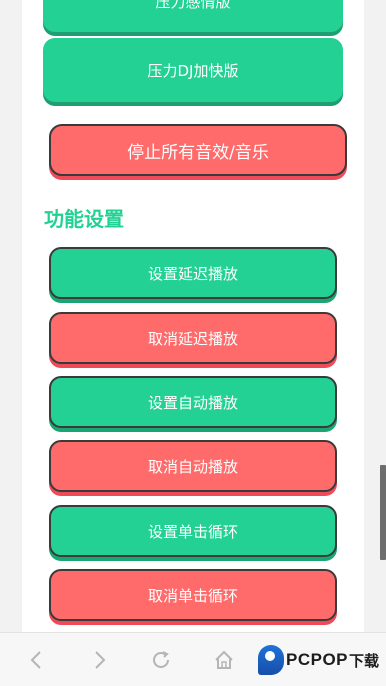 The height and width of the screenshot is (686, 386). Describe the element at coordinates (271, 660) in the screenshot. I see `pcpop-logo-icon` at that location.